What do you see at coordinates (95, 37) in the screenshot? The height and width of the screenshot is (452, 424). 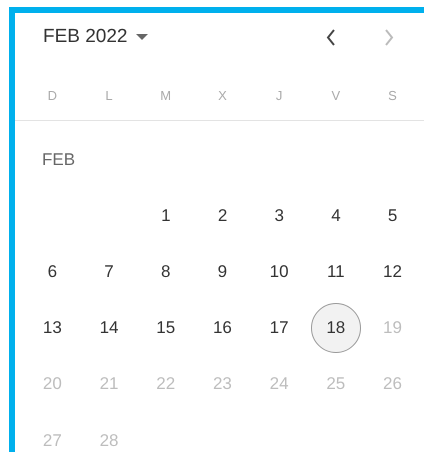 I see `month-year-dropdown: FEB 2022` at bounding box center [95, 37].